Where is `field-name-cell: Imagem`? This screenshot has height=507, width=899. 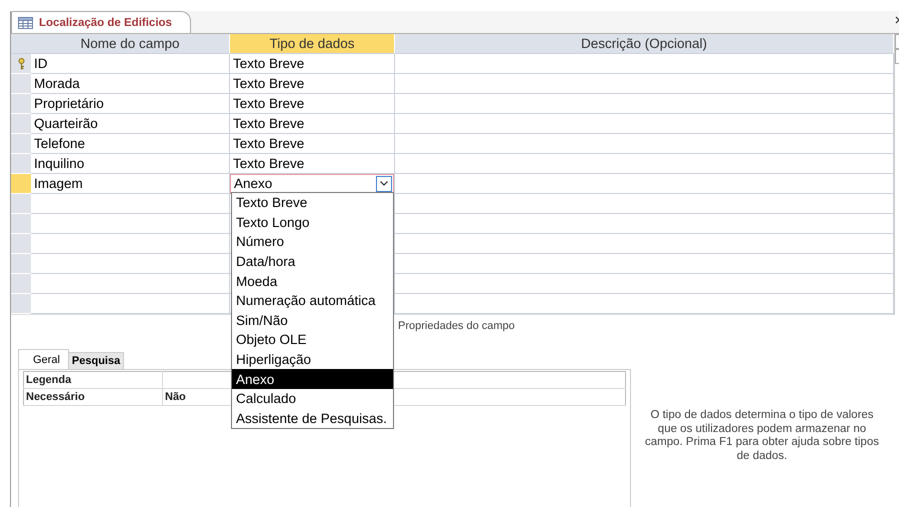
field-name-cell: Imagem is located at coordinates (130, 184).